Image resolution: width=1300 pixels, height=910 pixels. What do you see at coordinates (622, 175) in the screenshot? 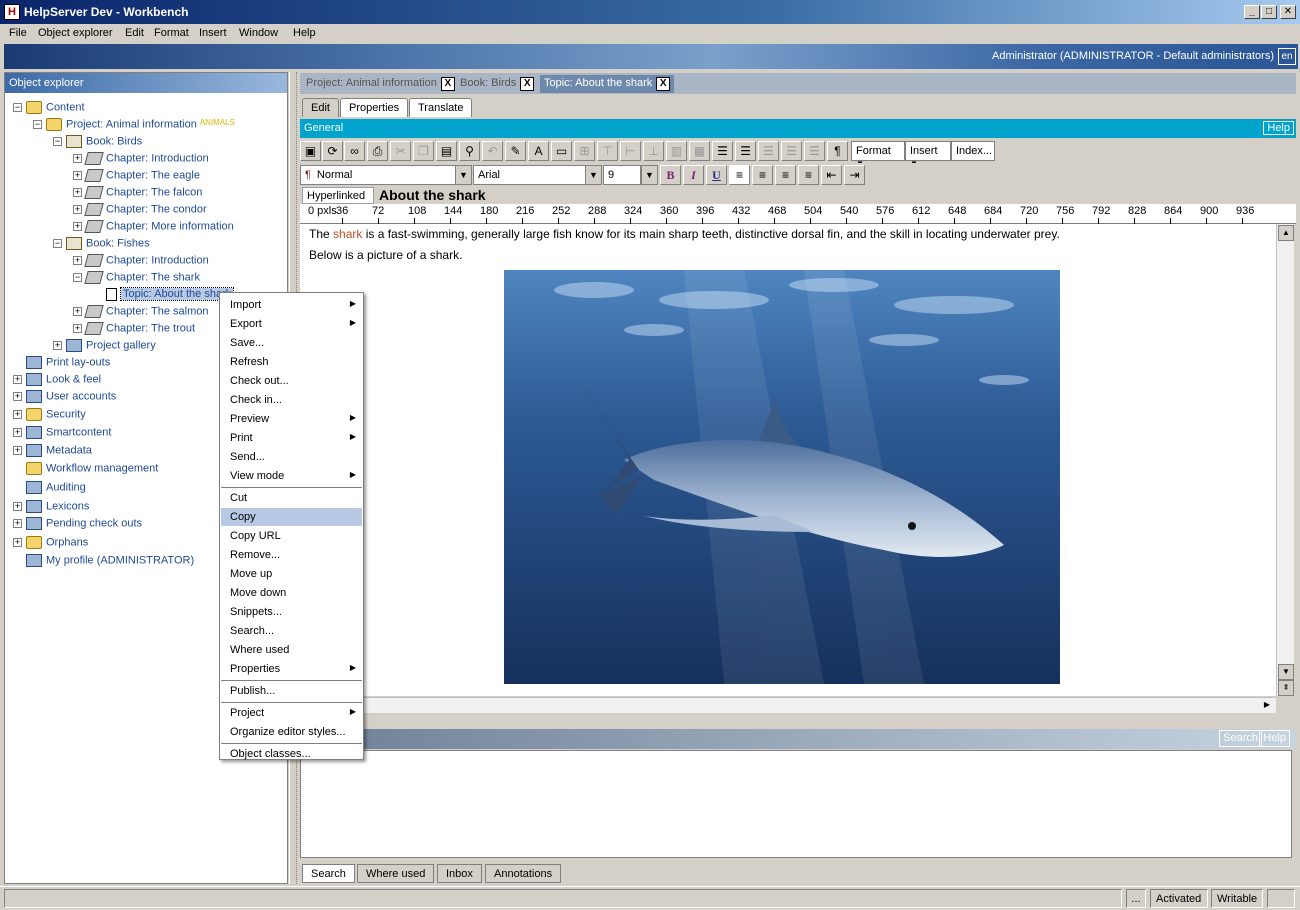
I see `size-combo: 9` at bounding box center [622, 175].